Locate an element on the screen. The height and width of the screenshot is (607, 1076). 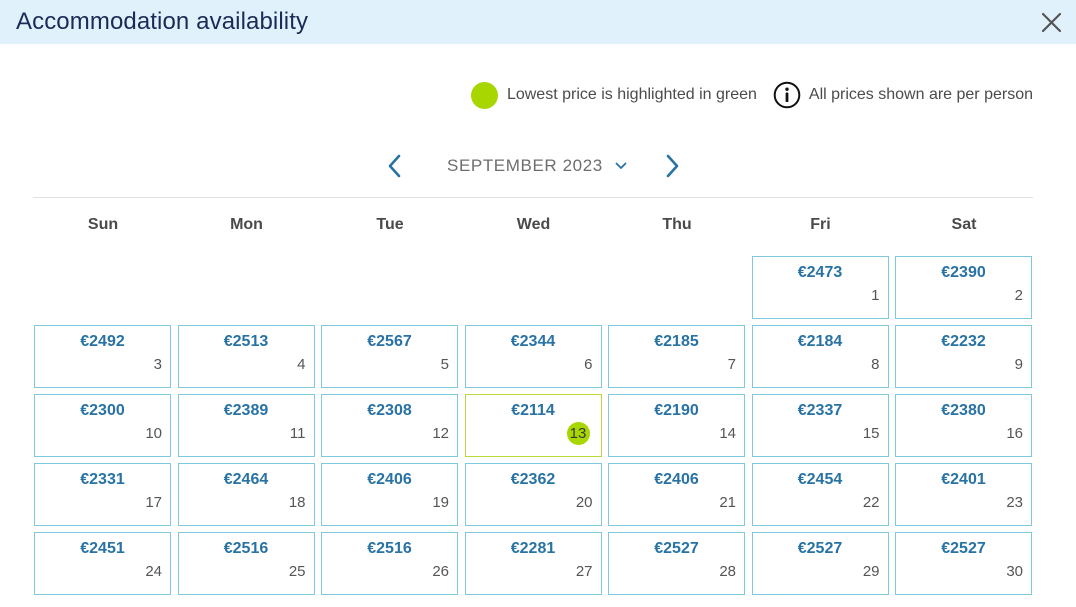
day-number: 30 is located at coordinates (1014, 571).